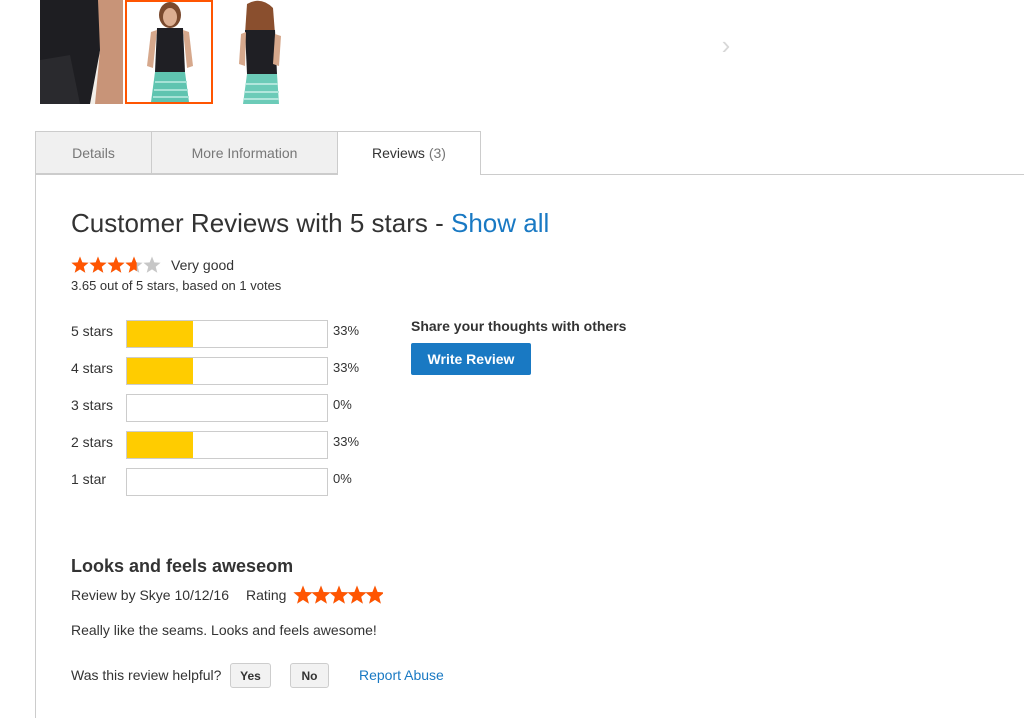 Image resolution: width=1024 pixels, height=718 pixels. I want to click on helpful-no-button: No, so click(309, 675).